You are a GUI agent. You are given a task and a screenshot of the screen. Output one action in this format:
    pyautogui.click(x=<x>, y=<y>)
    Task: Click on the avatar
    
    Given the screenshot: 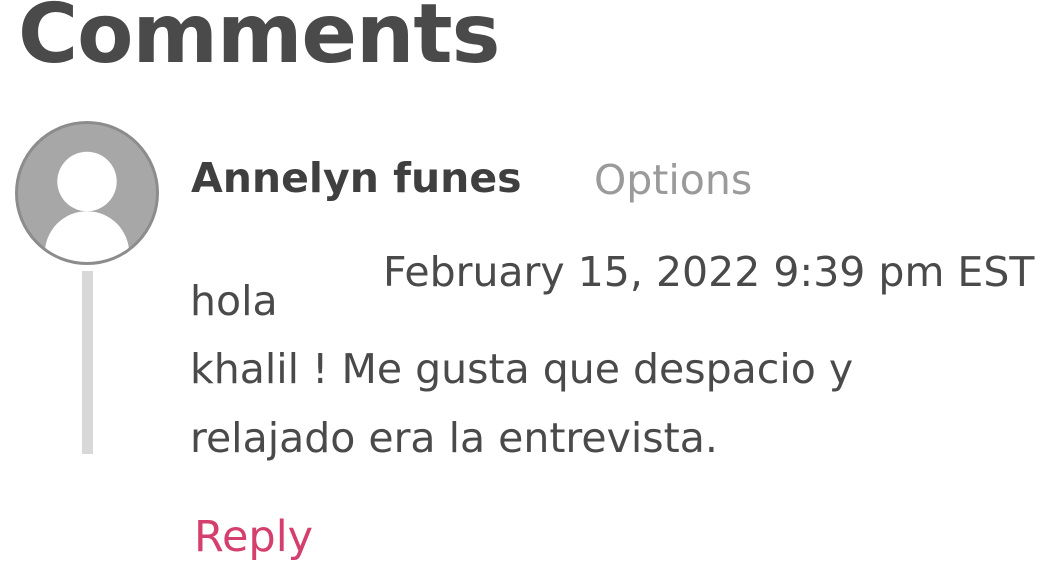 What is the action you would take?
    pyautogui.click(x=87, y=193)
    